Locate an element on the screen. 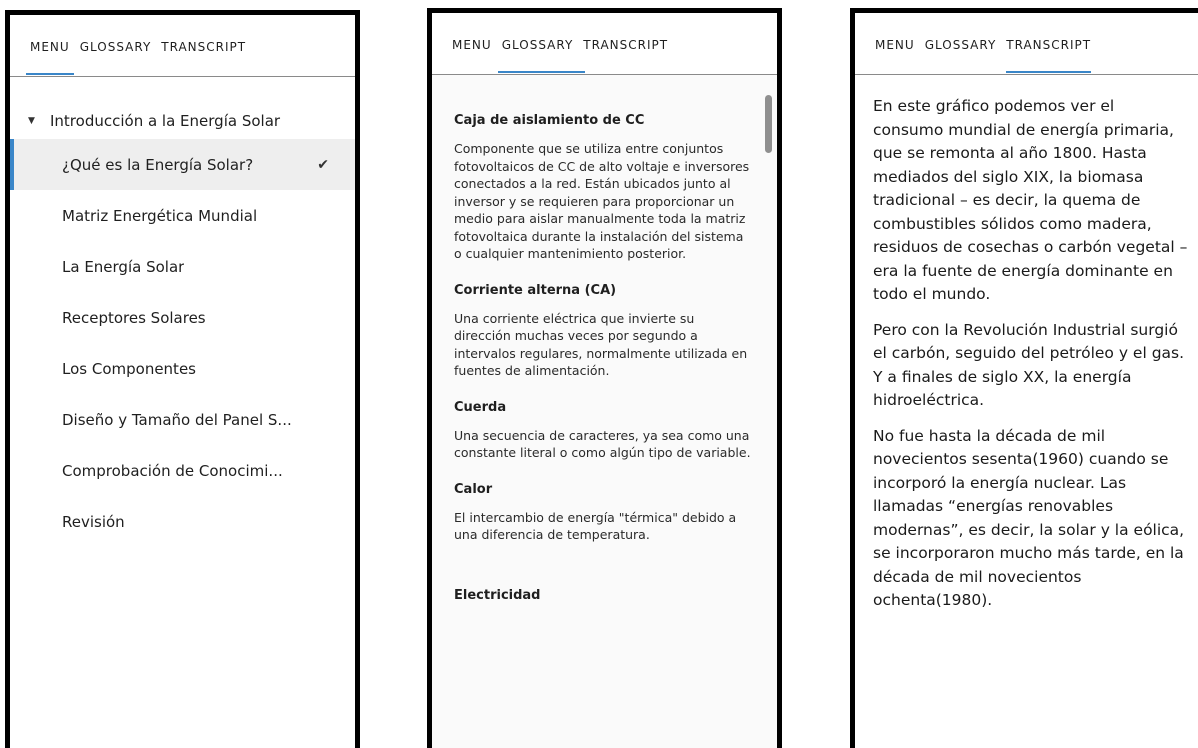 This screenshot has width=1198, height=748. menu-item: ¿Qué es la Energía Solar? ✔ is located at coordinates (182, 164).